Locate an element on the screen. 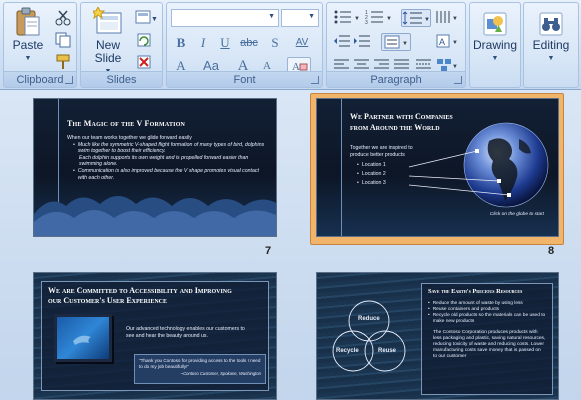  slide-8-divider is located at coordinates (341, 167).